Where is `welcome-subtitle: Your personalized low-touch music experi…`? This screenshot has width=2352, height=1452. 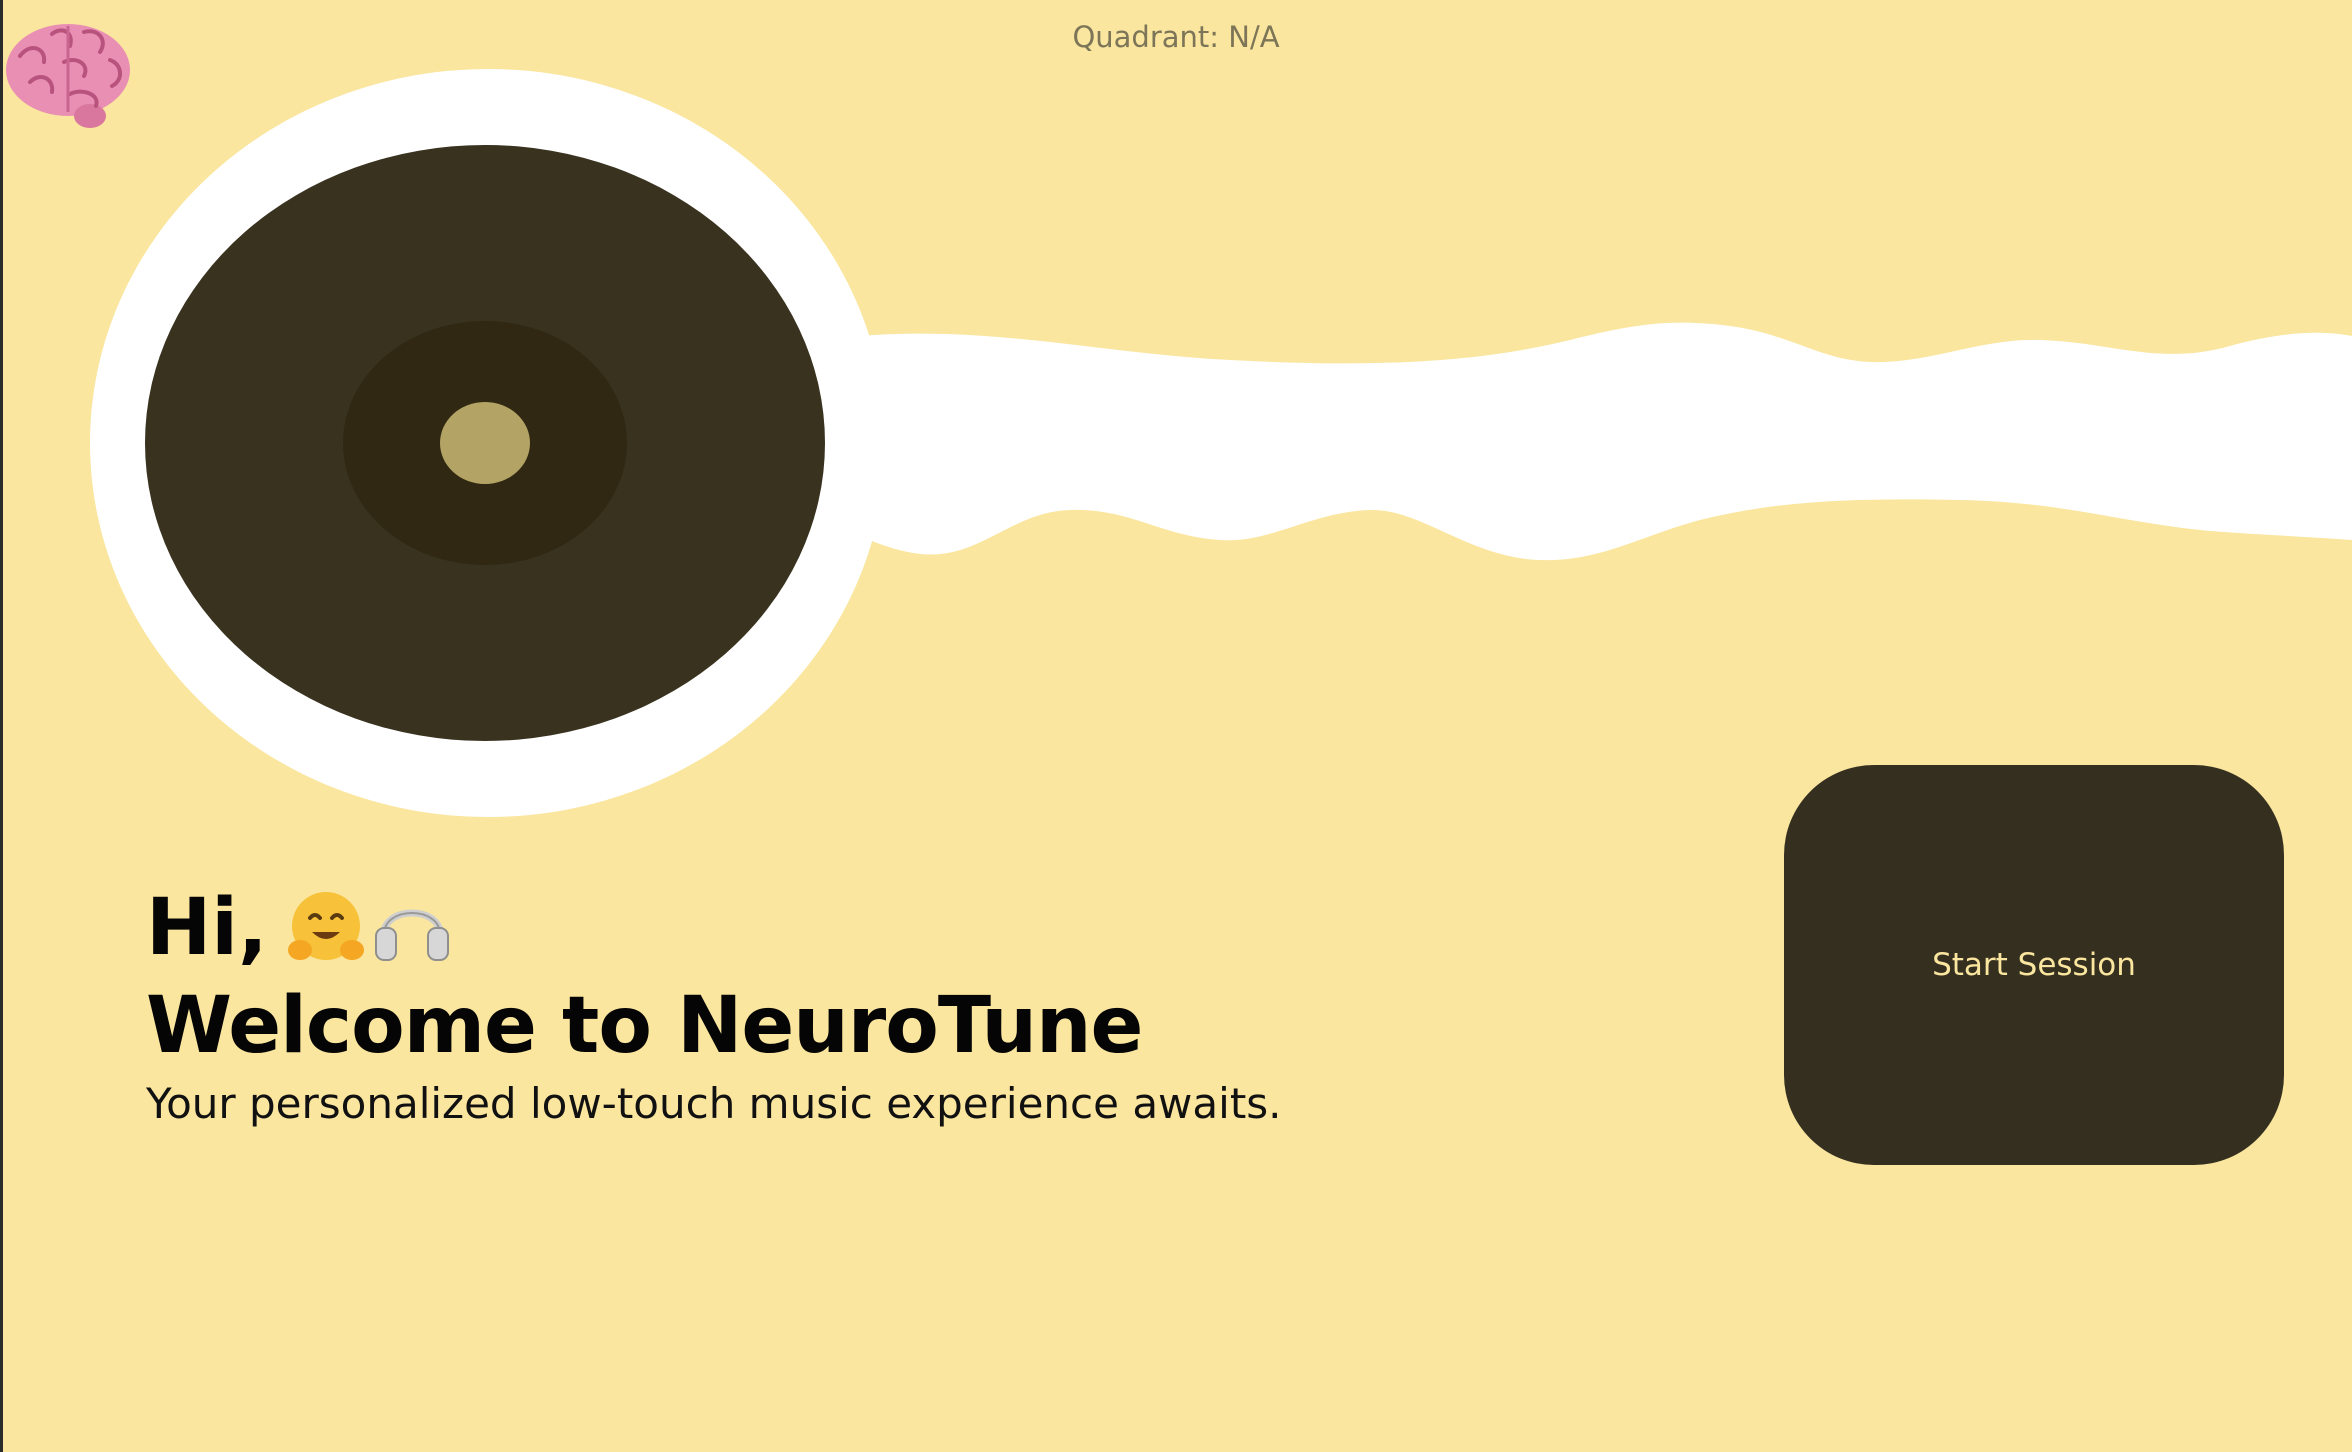
welcome-subtitle: Your personalized low-touch music experi… is located at coordinates (714, 1103).